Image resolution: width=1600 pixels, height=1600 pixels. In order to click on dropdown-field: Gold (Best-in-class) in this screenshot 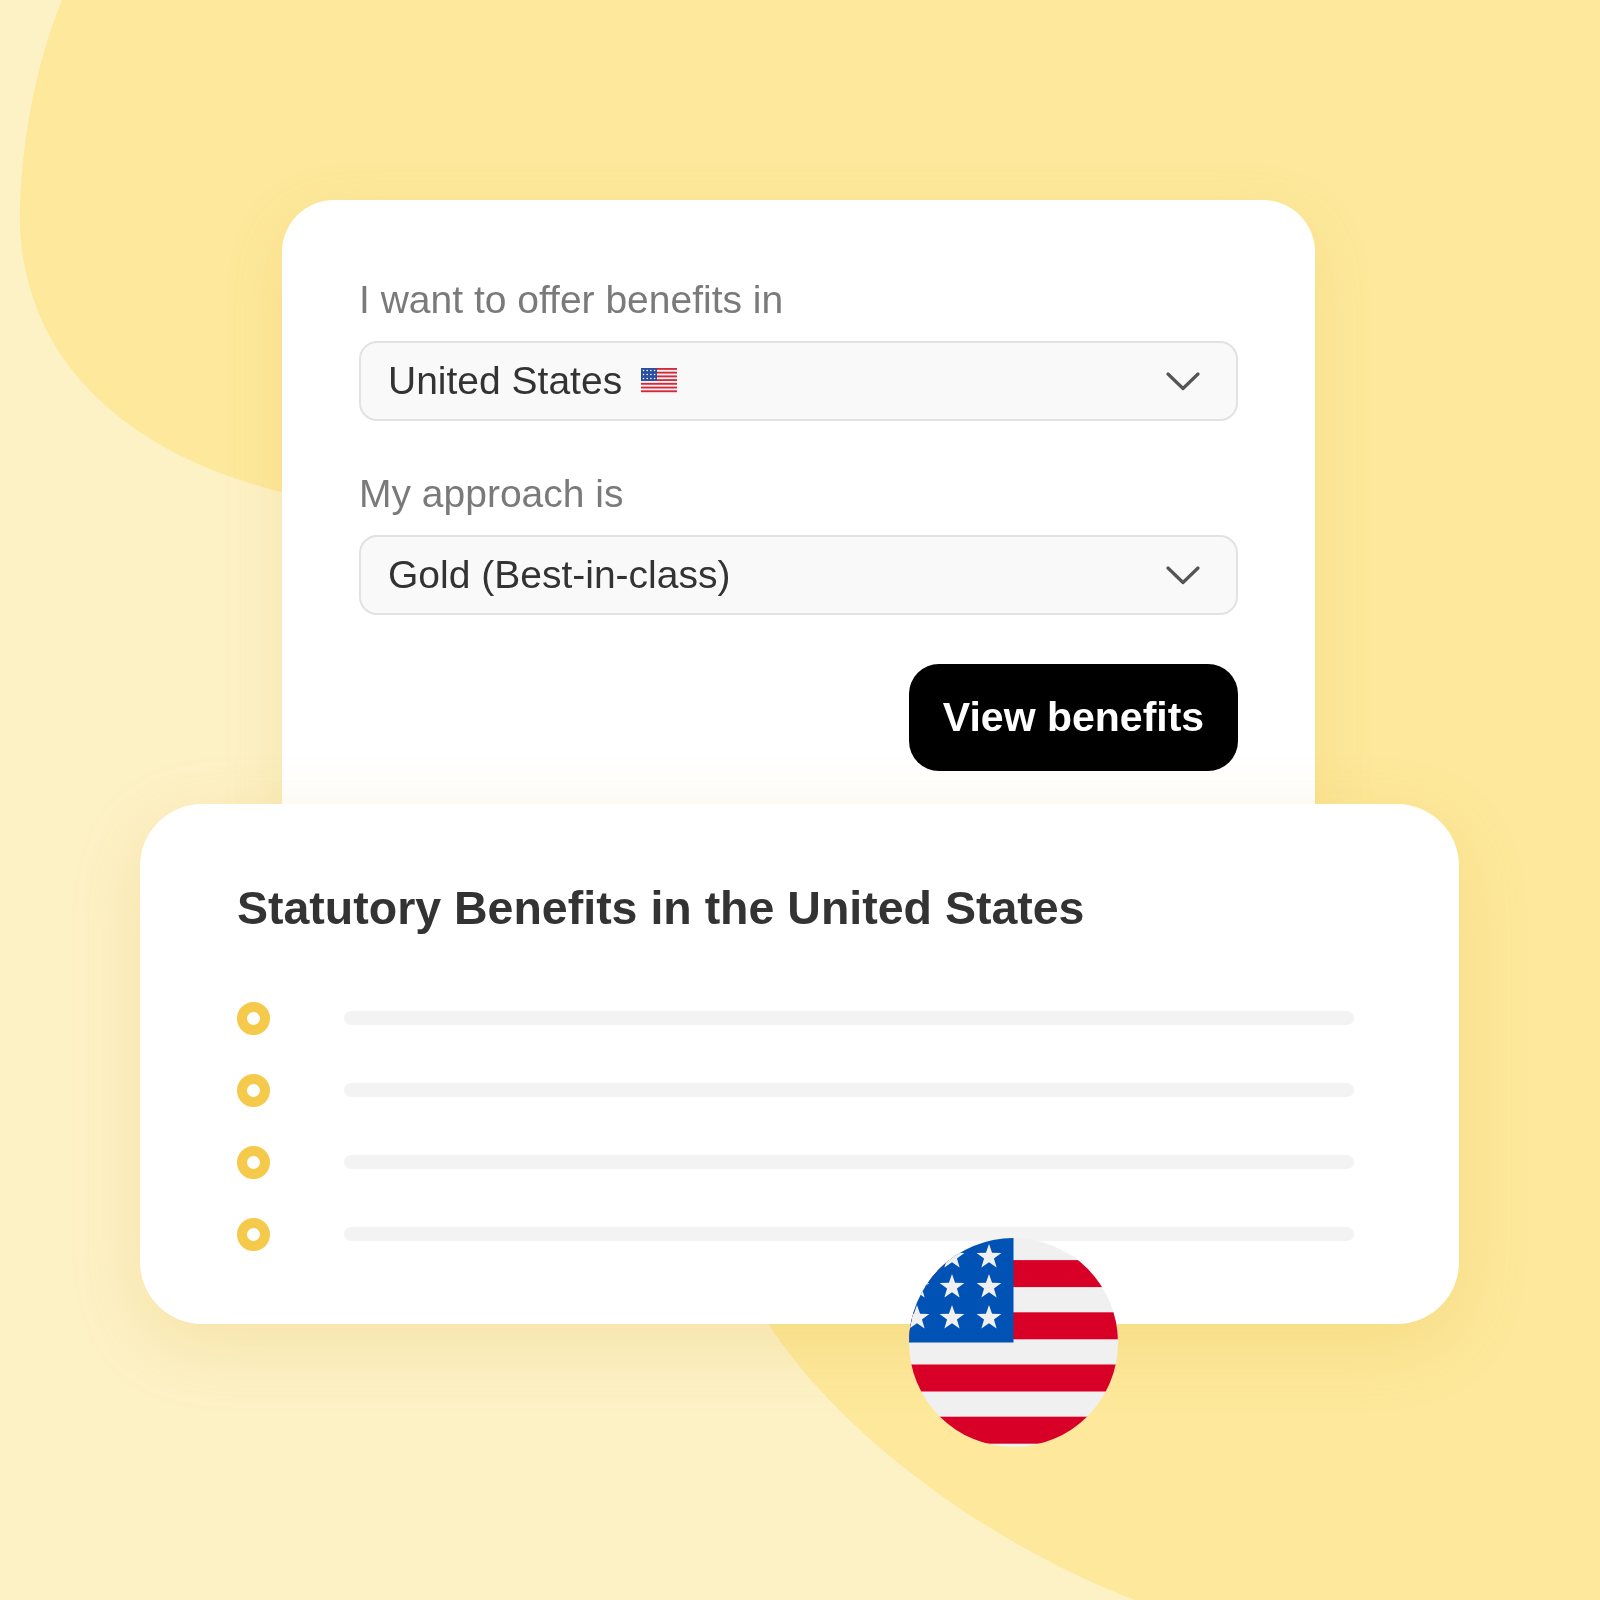, I will do `click(798, 575)`.